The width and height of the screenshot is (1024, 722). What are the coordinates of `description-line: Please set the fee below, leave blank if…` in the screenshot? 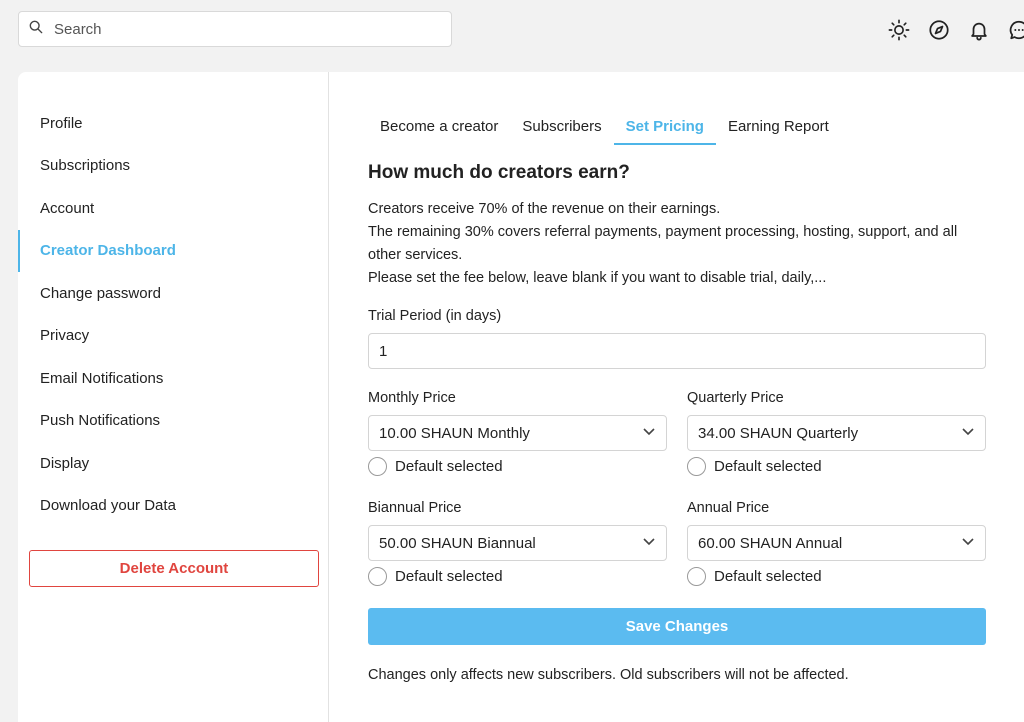 It's located at (597, 278).